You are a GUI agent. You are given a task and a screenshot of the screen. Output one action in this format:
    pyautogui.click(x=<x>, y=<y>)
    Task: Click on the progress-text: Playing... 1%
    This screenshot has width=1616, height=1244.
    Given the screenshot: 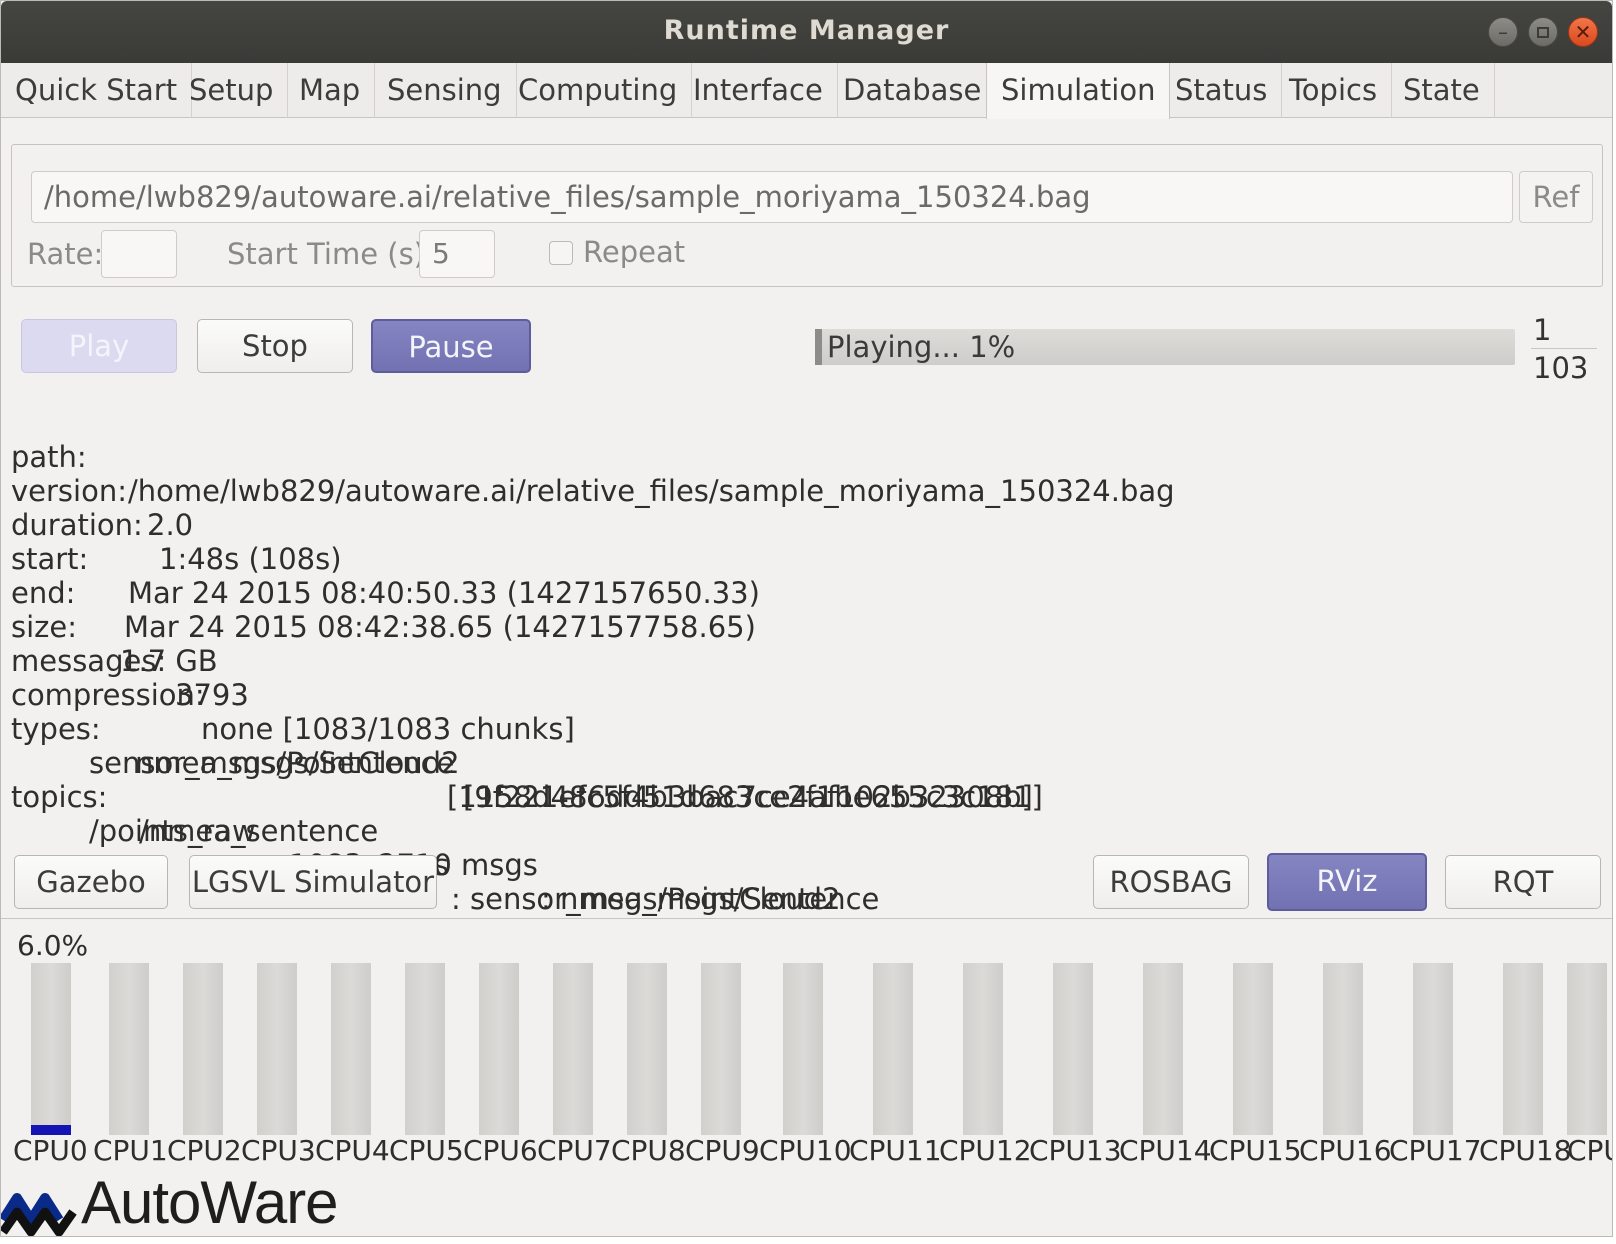 What is the action you would take?
    pyautogui.click(x=921, y=347)
    